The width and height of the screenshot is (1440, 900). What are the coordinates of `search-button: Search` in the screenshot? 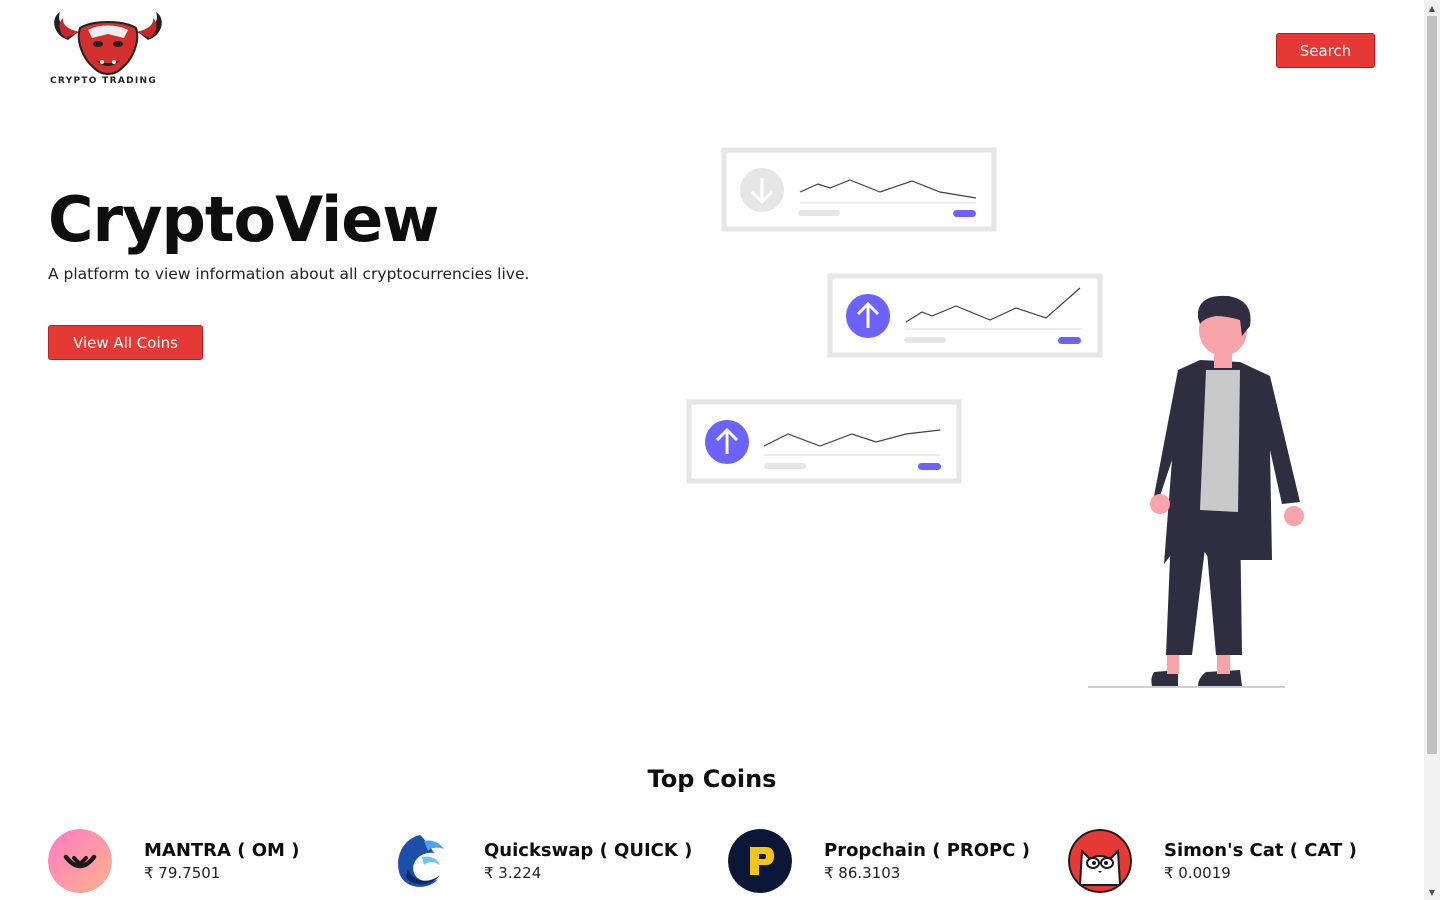 It's located at (1325, 50).